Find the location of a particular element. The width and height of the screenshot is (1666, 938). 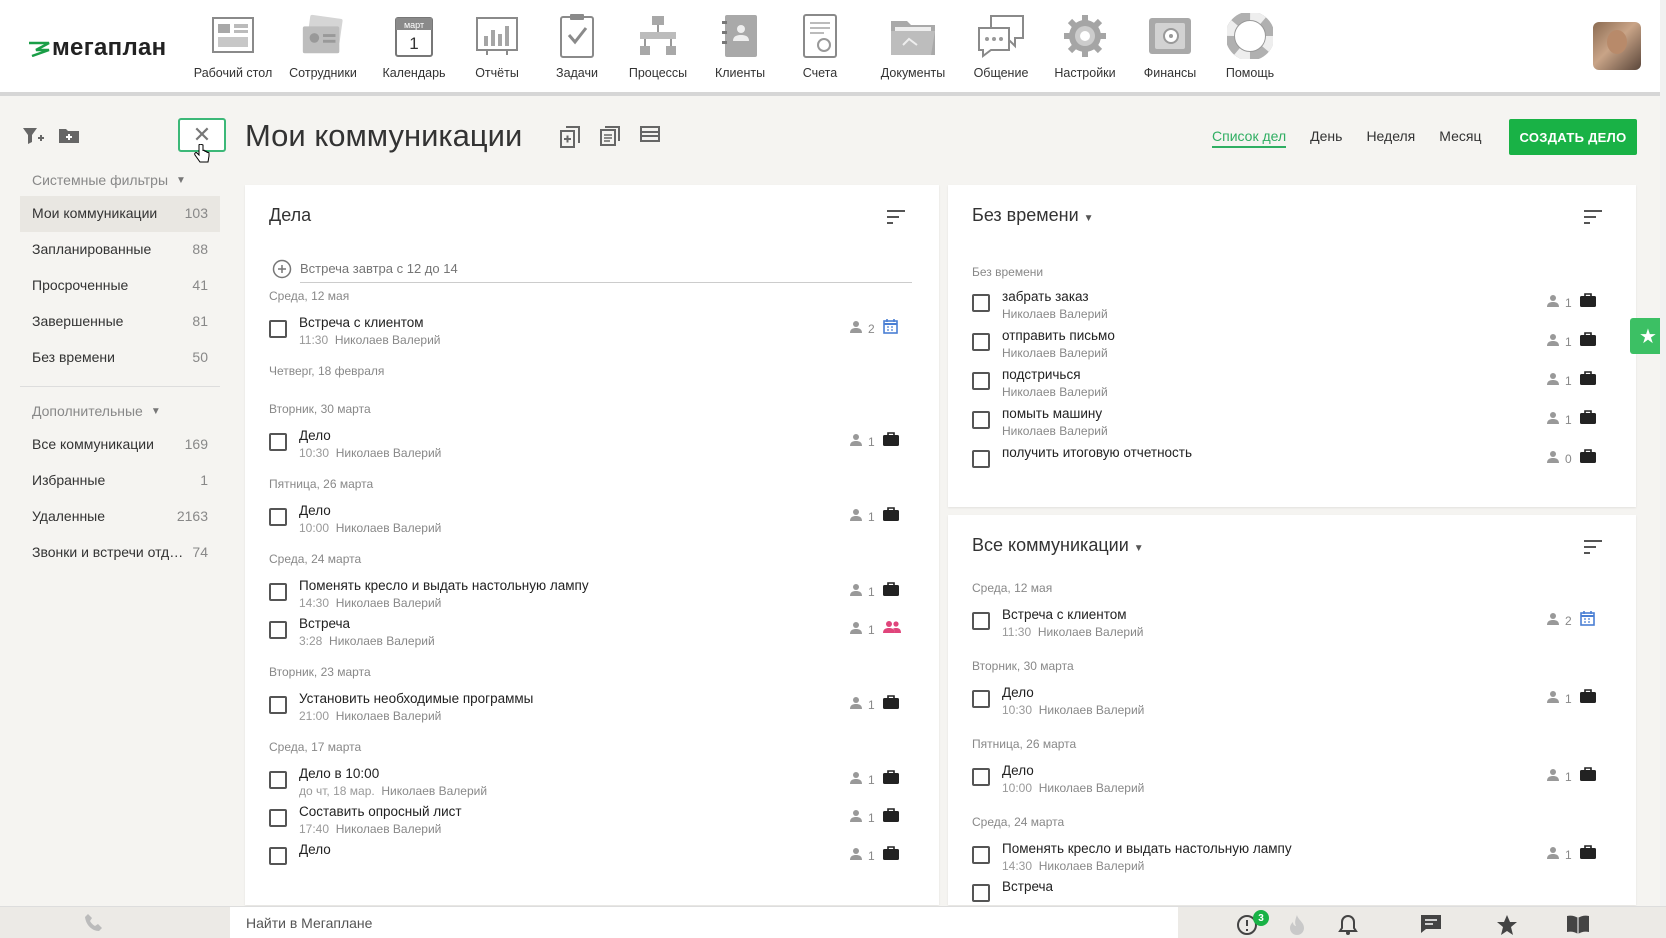

sidebar-filter-item: Завершенные 81 is located at coordinates (120, 322).